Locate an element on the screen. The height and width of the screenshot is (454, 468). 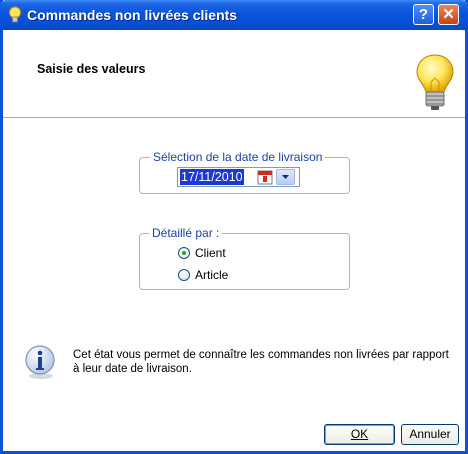
radio-button-unchecked is located at coordinates (184, 275).